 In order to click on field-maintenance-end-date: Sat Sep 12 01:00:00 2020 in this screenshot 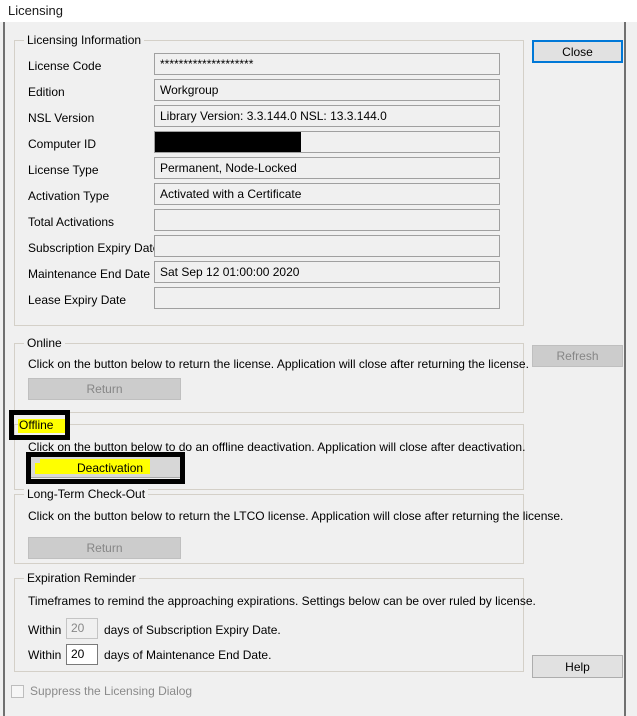, I will do `click(327, 272)`.